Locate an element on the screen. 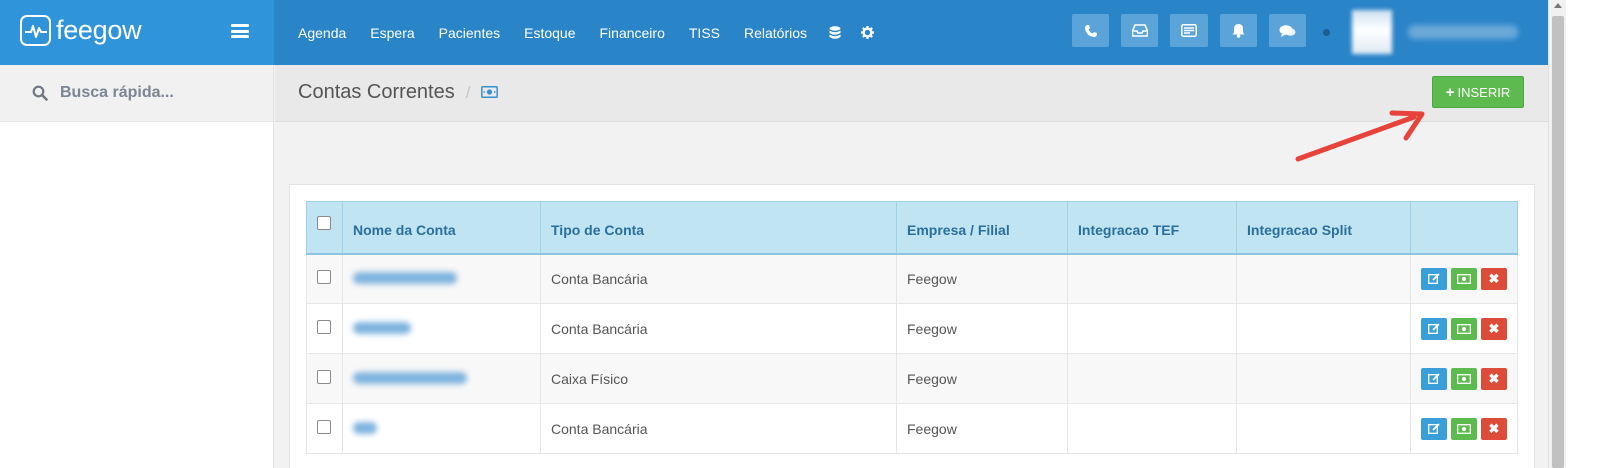  select-all-cell is located at coordinates (324, 228).